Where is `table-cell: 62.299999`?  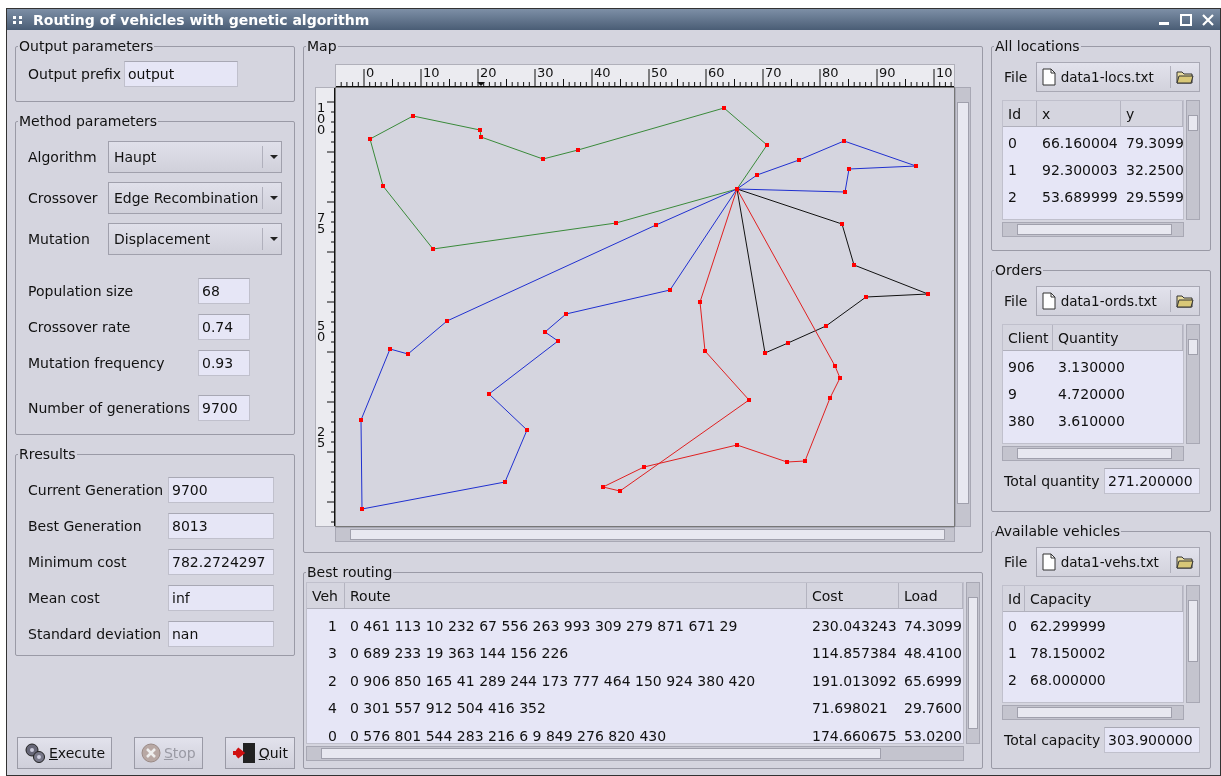
table-cell: 62.299999 is located at coordinates (1068, 625).